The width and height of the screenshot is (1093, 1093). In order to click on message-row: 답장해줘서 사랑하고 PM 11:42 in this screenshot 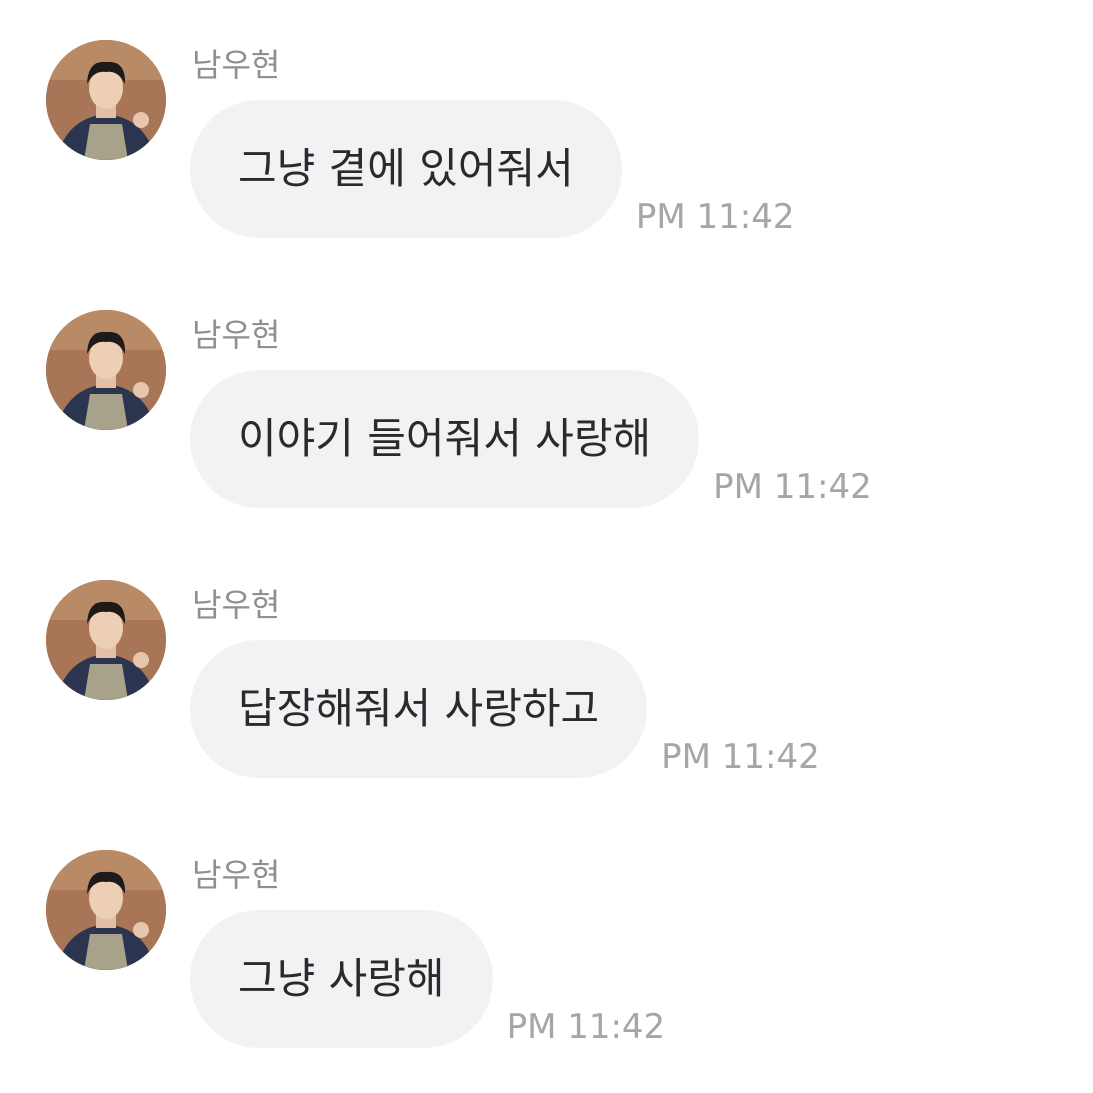, I will do `click(505, 709)`.